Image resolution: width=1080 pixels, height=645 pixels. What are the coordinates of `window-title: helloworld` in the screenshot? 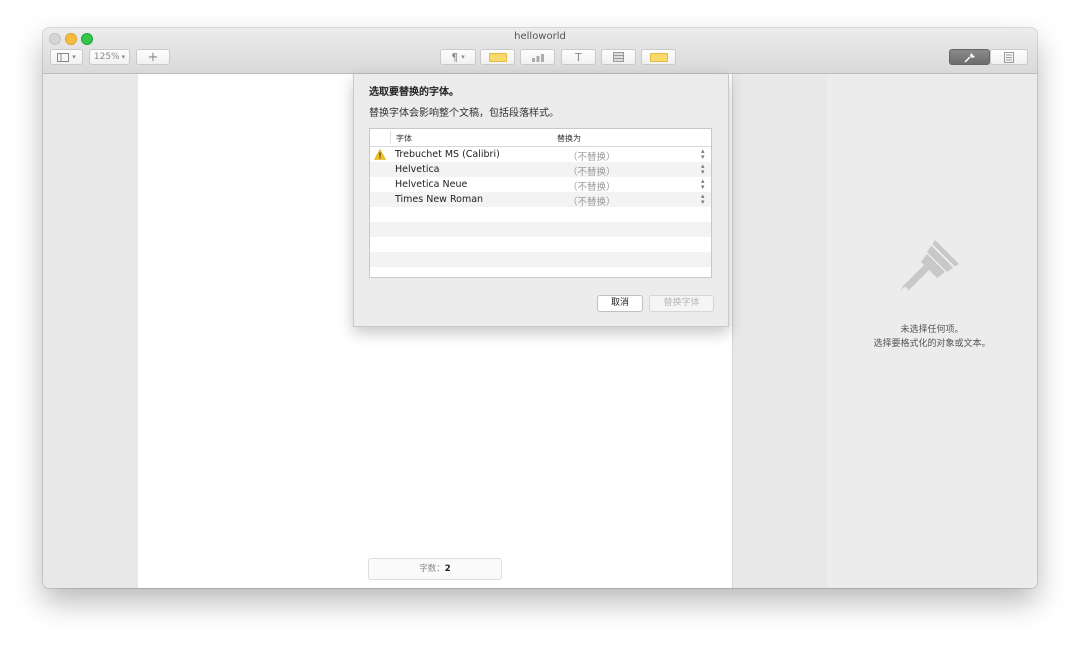 It's located at (540, 36).